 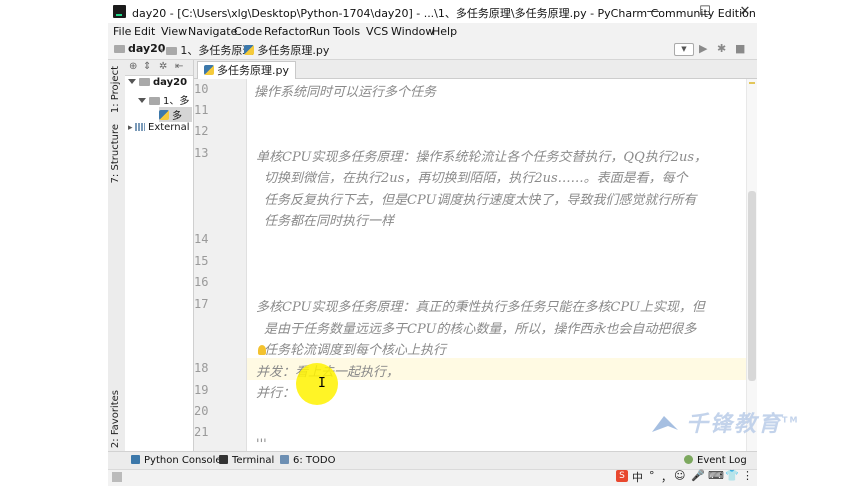 What do you see at coordinates (480, 307) in the screenshot?
I see `code-line: 多核CPU实现多任务原理：真正的秉性执行多任务只能在多核CPU上实现，但` at bounding box center [480, 307].